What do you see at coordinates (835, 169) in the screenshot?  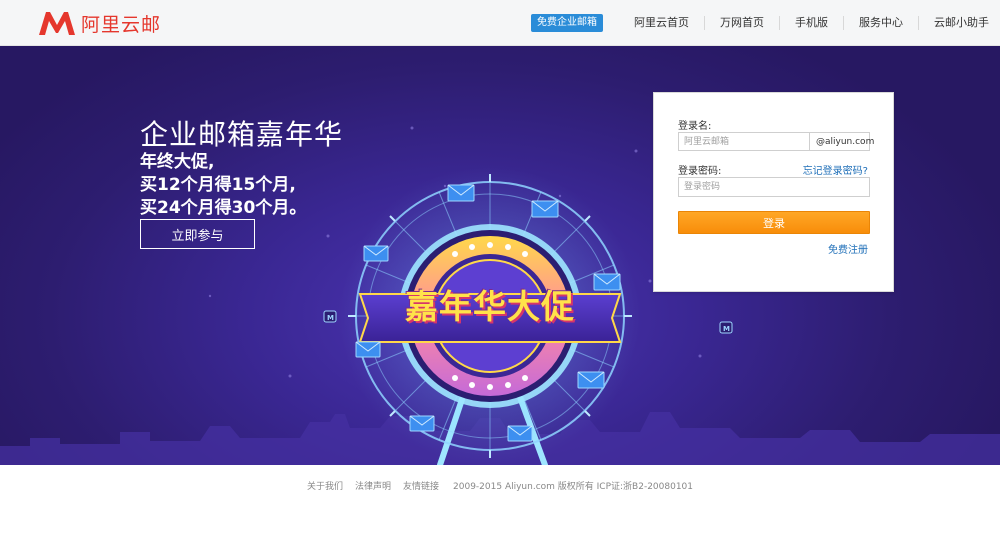 I see `forgot-password-link: 忘记登录密码?` at bounding box center [835, 169].